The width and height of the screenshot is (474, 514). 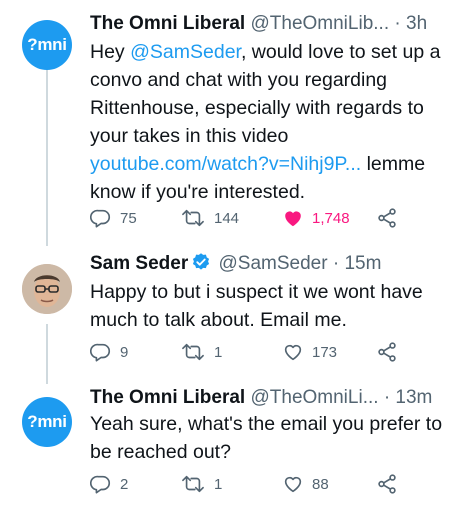 I want to click on reply-count: 2, so click(x=124, y=484).